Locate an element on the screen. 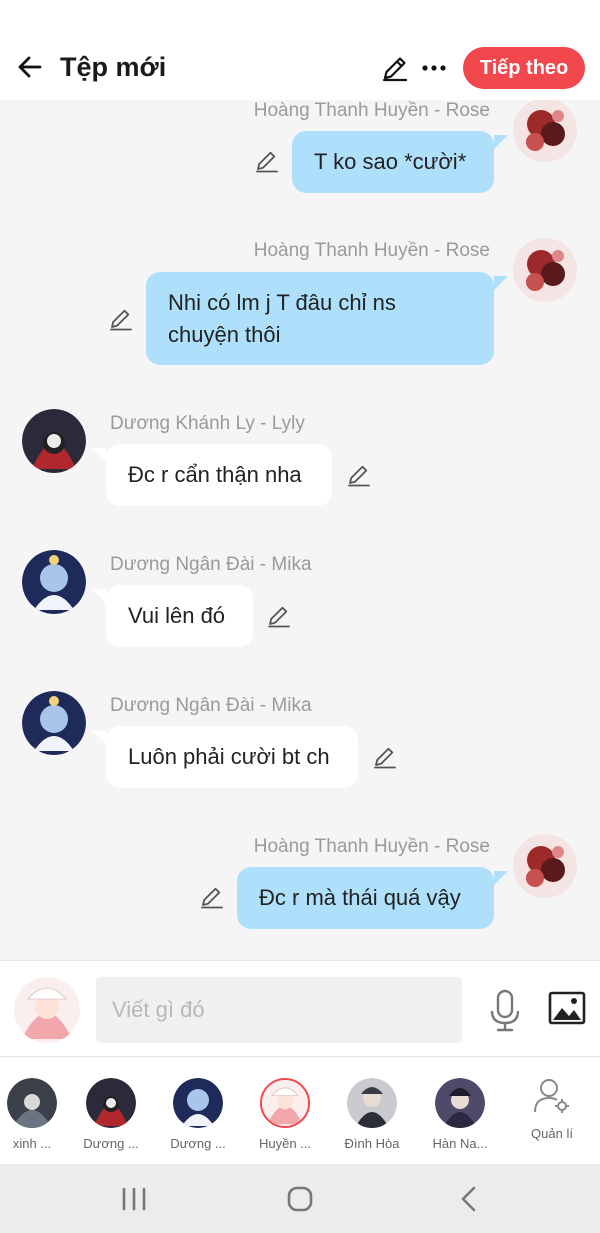  message-composer: Viết gì đó is located at coordinates (300, 1008).